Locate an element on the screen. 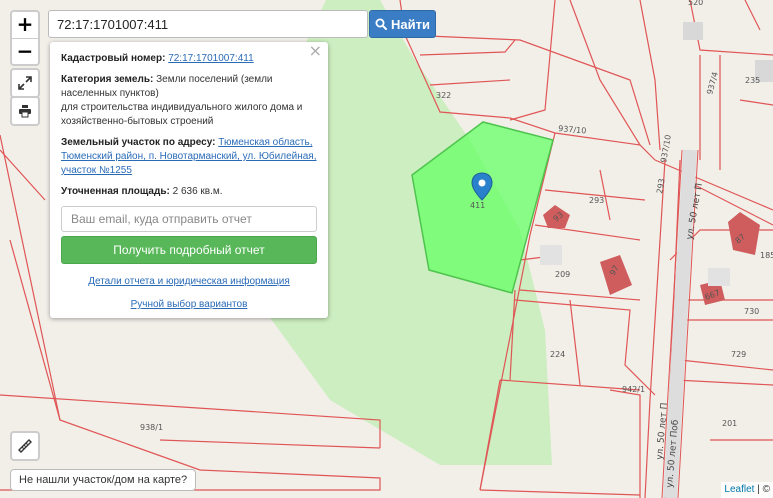  land-category-label: Категория земель: is located at coordinates (107, 79).